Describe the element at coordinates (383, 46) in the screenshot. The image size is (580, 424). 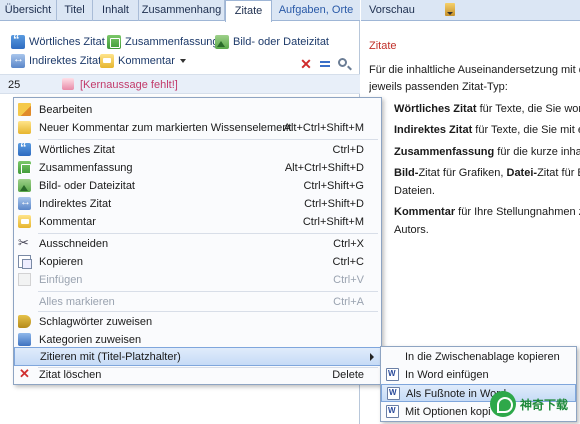
I see `preview-title: Zitate` at that location.